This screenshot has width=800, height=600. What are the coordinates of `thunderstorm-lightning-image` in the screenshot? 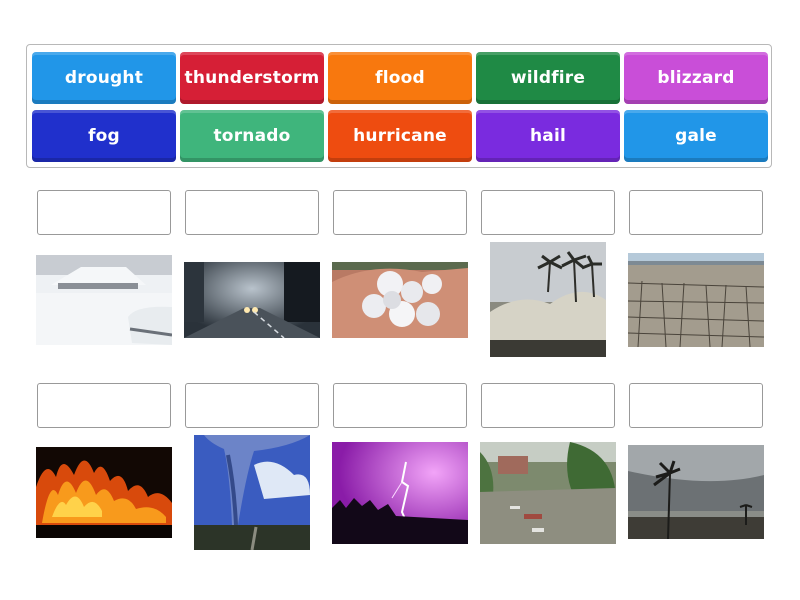 It's located at (400, 493).